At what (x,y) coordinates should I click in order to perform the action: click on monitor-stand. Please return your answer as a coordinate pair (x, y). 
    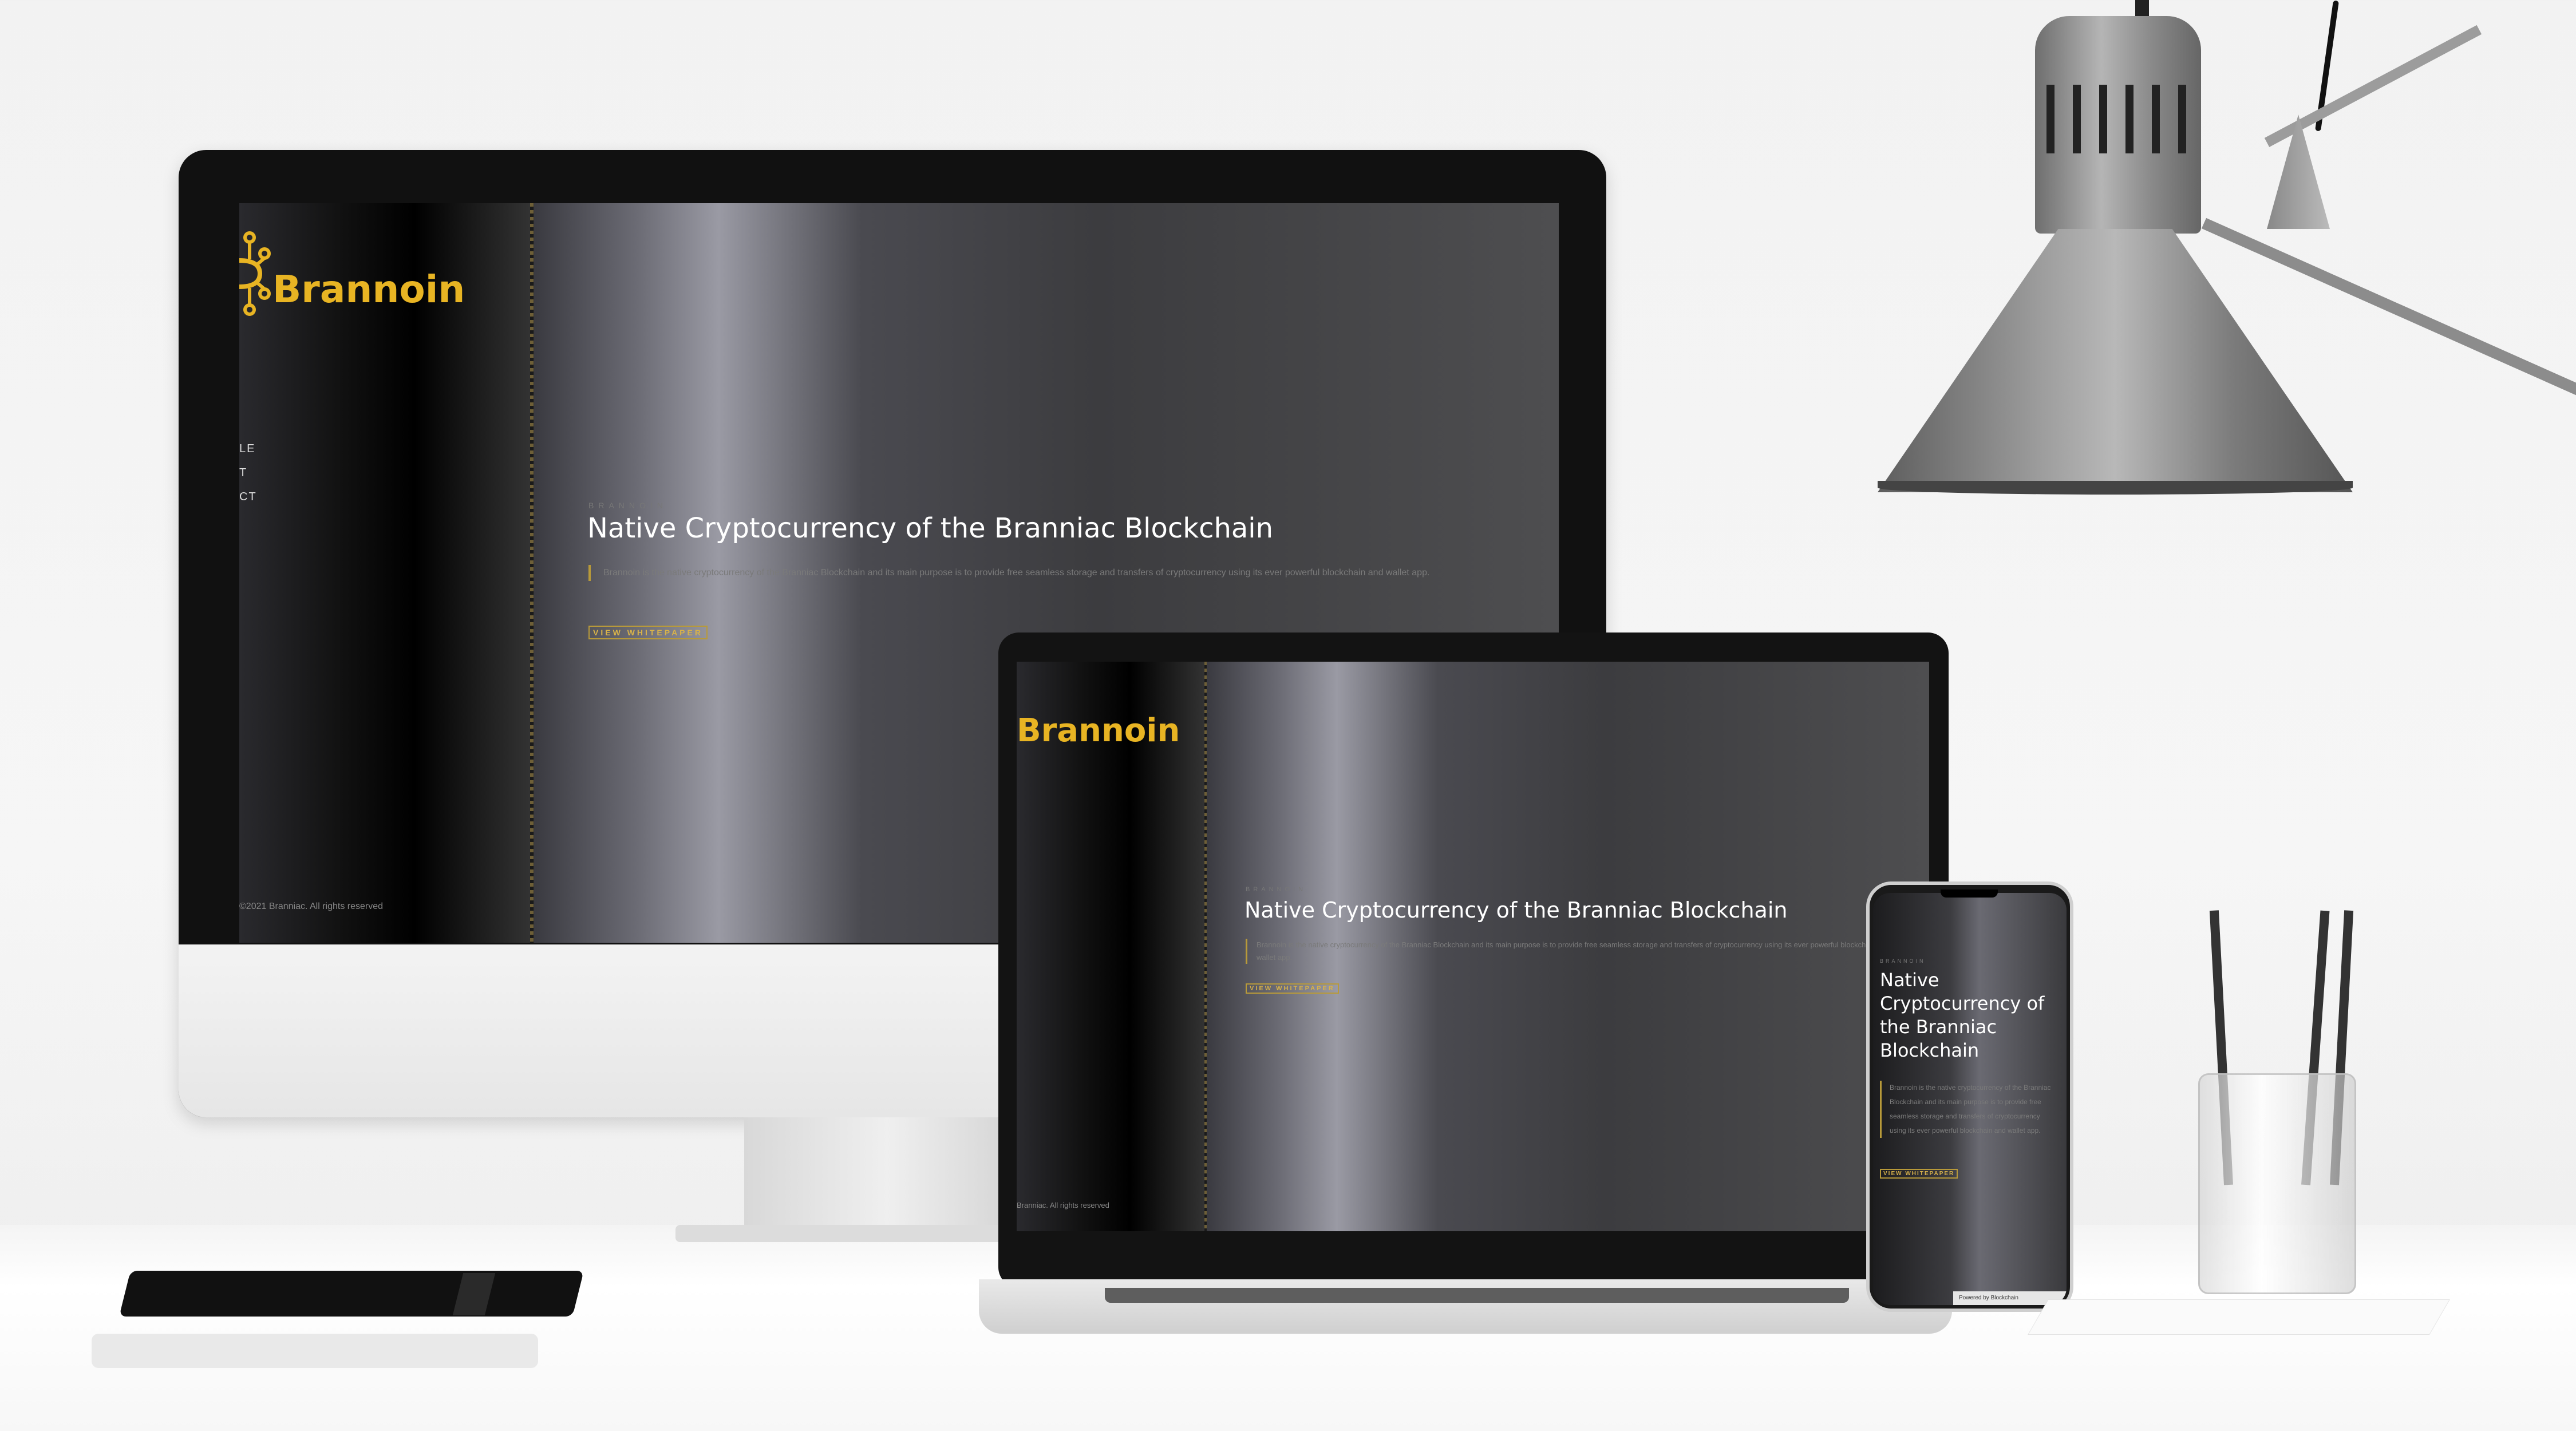
    Looking at the image, I should click on (887, 1174).